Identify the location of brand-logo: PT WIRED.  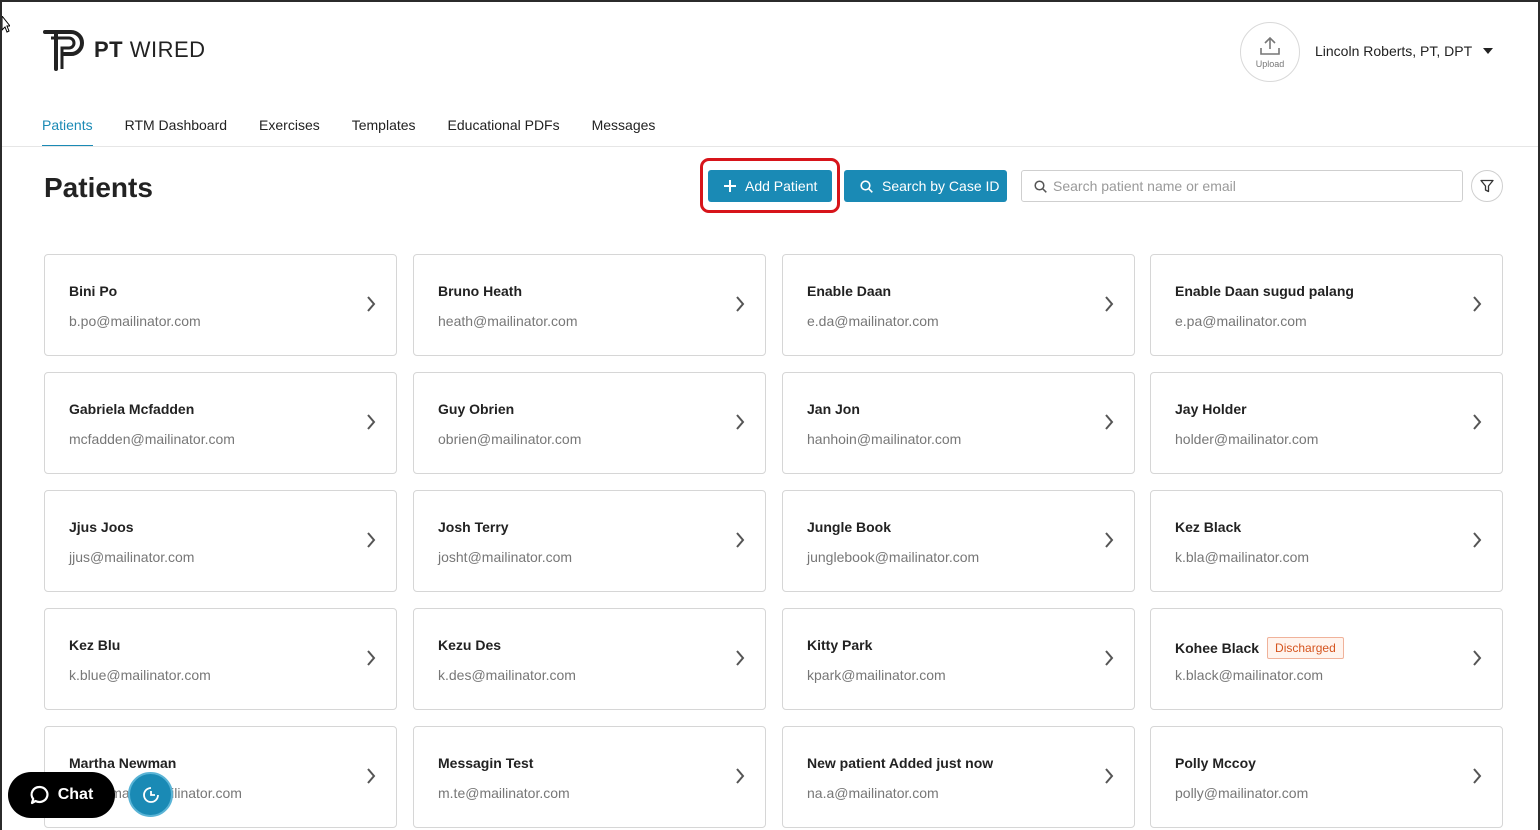
(124, 50).